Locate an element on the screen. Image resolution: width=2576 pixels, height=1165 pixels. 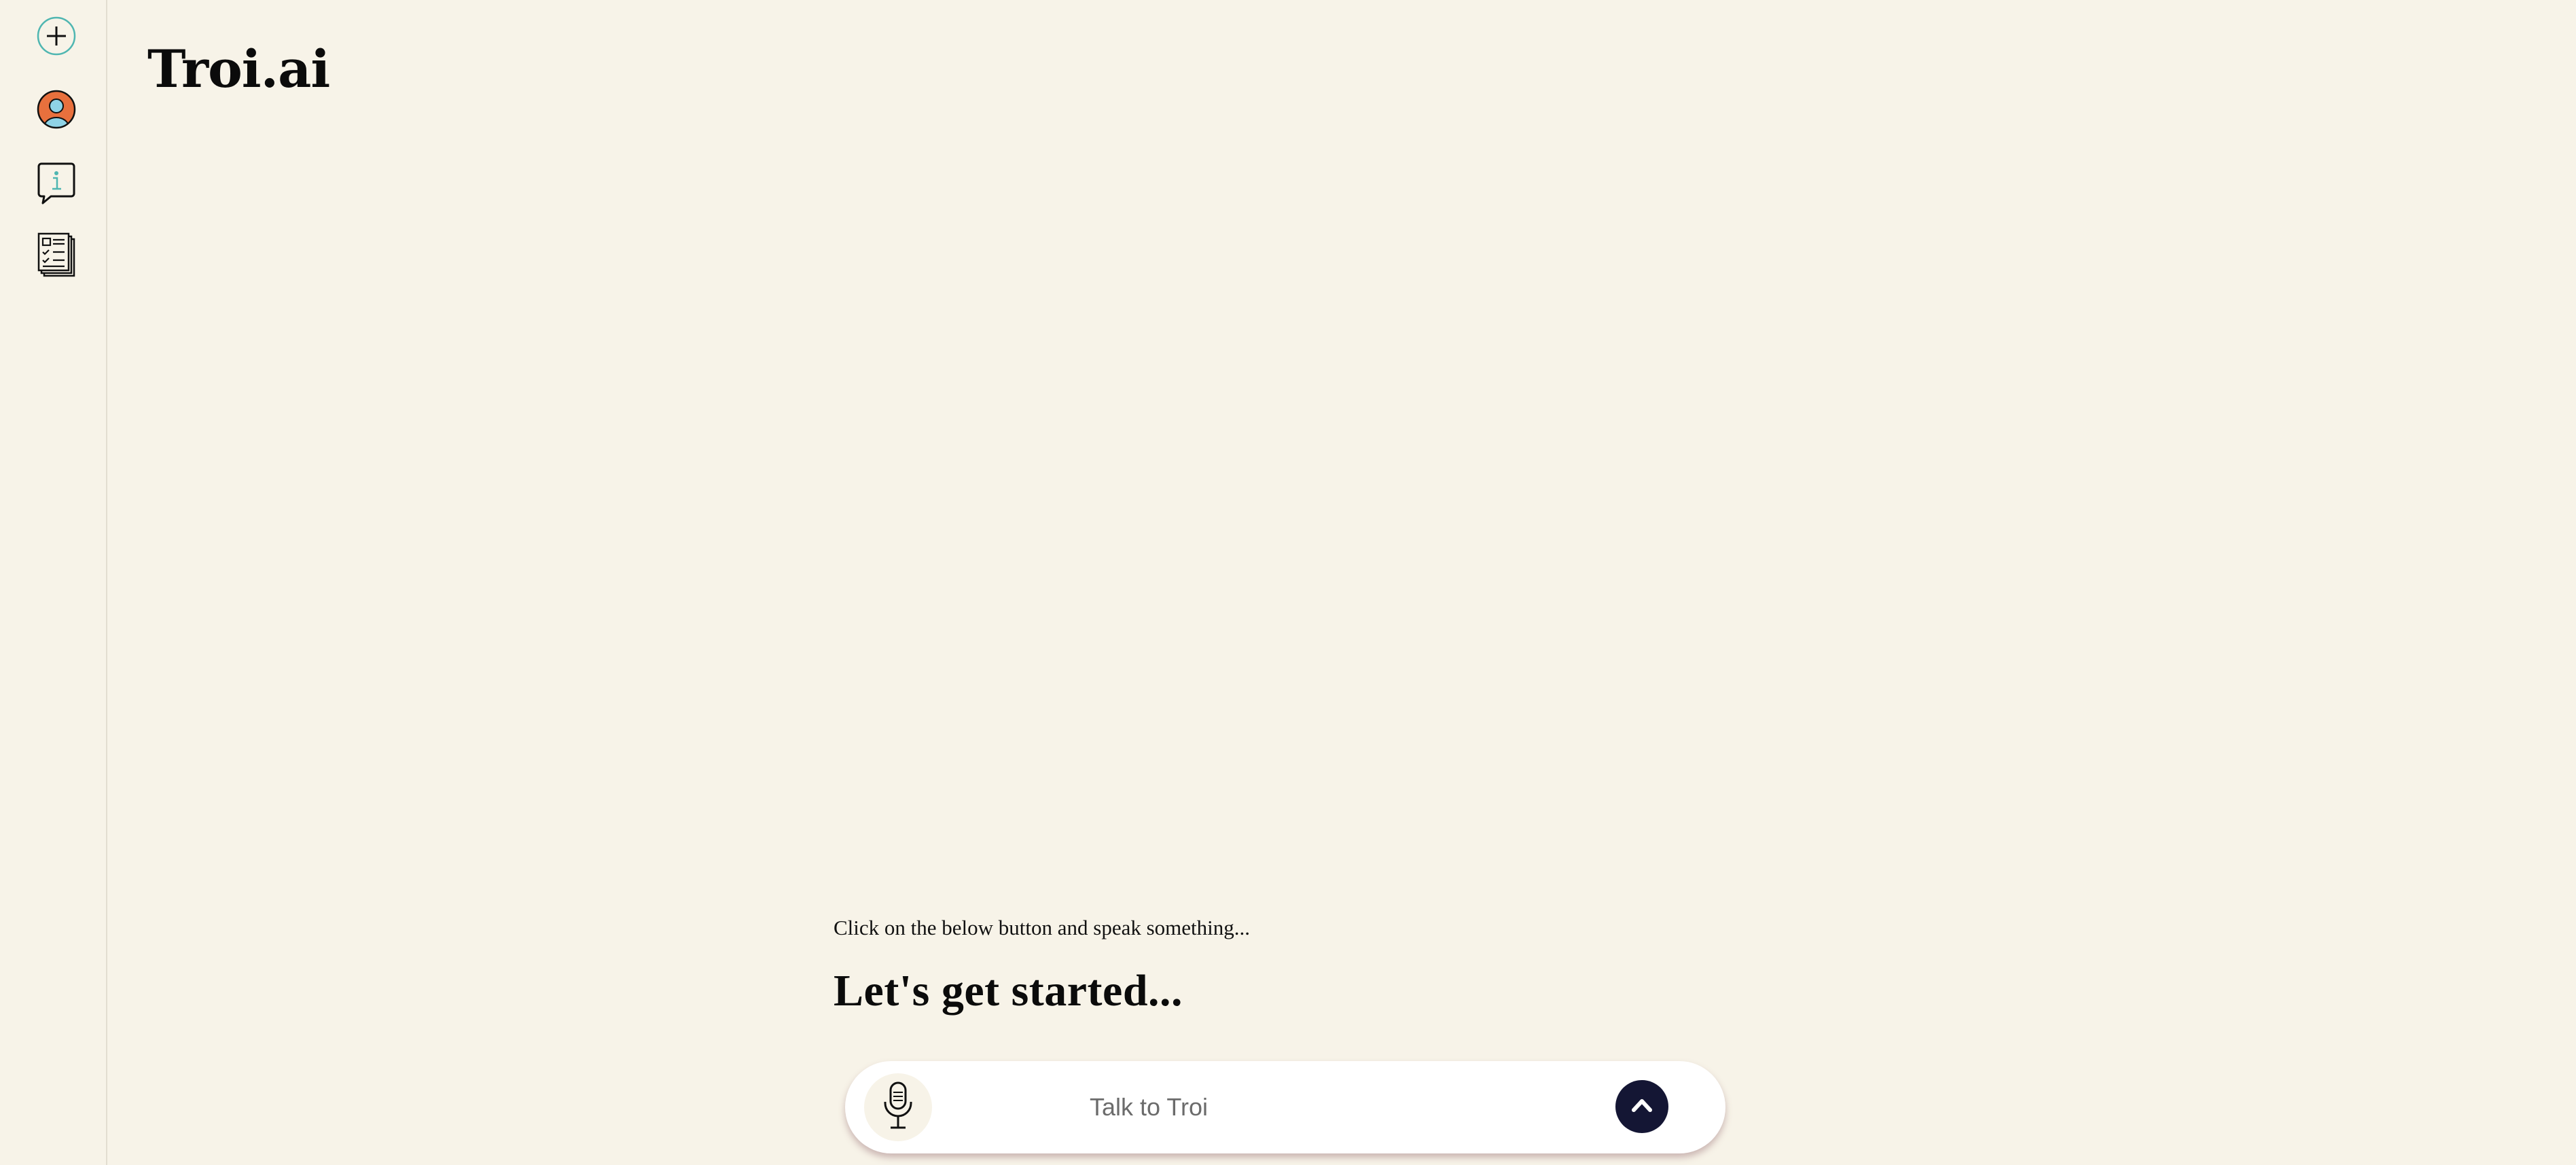
plus-circle-icon is located at coordinates (56, 36).